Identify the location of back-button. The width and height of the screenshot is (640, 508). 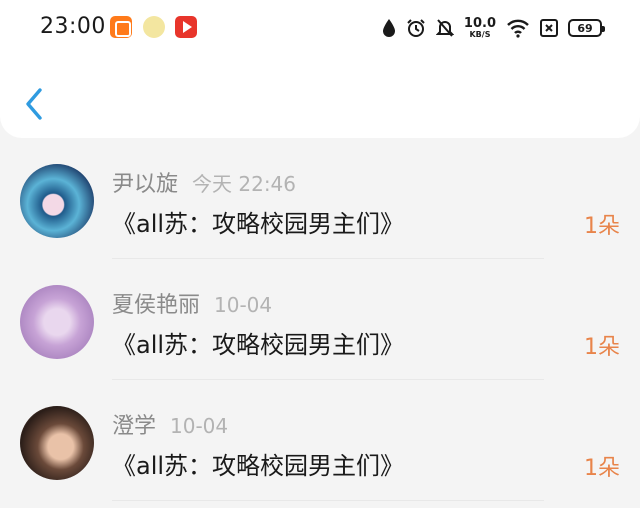
(35, 104).